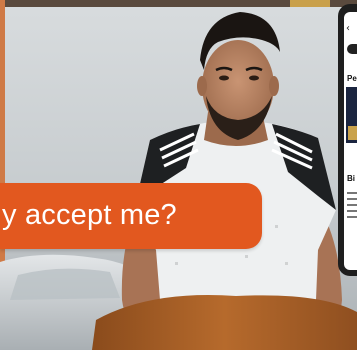 Image resolution: width=357 pixels, height=350 pixels. I want to click on chevron-left-icon: ‹, so click(348, 29).